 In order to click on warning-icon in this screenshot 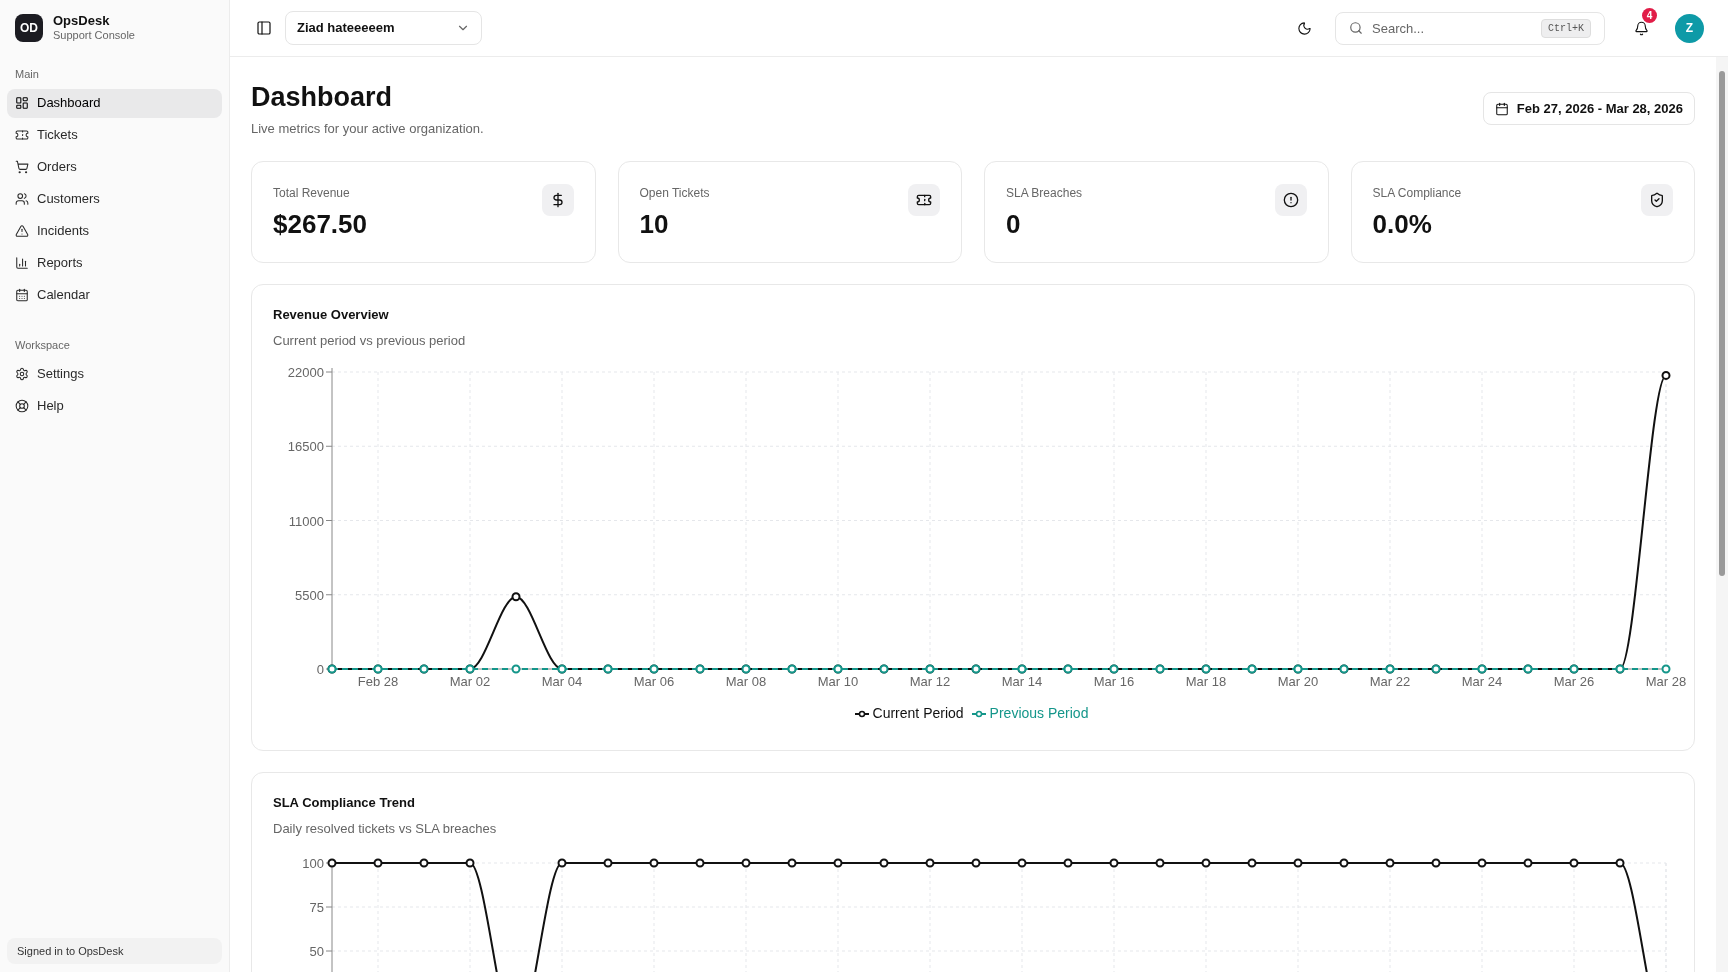, I will do `click(22, 231)`.